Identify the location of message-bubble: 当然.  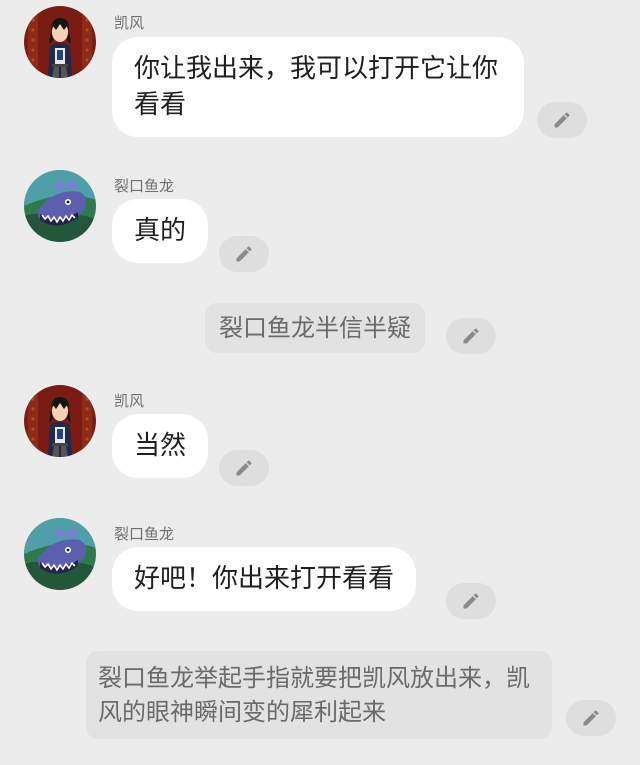
(160, 446).